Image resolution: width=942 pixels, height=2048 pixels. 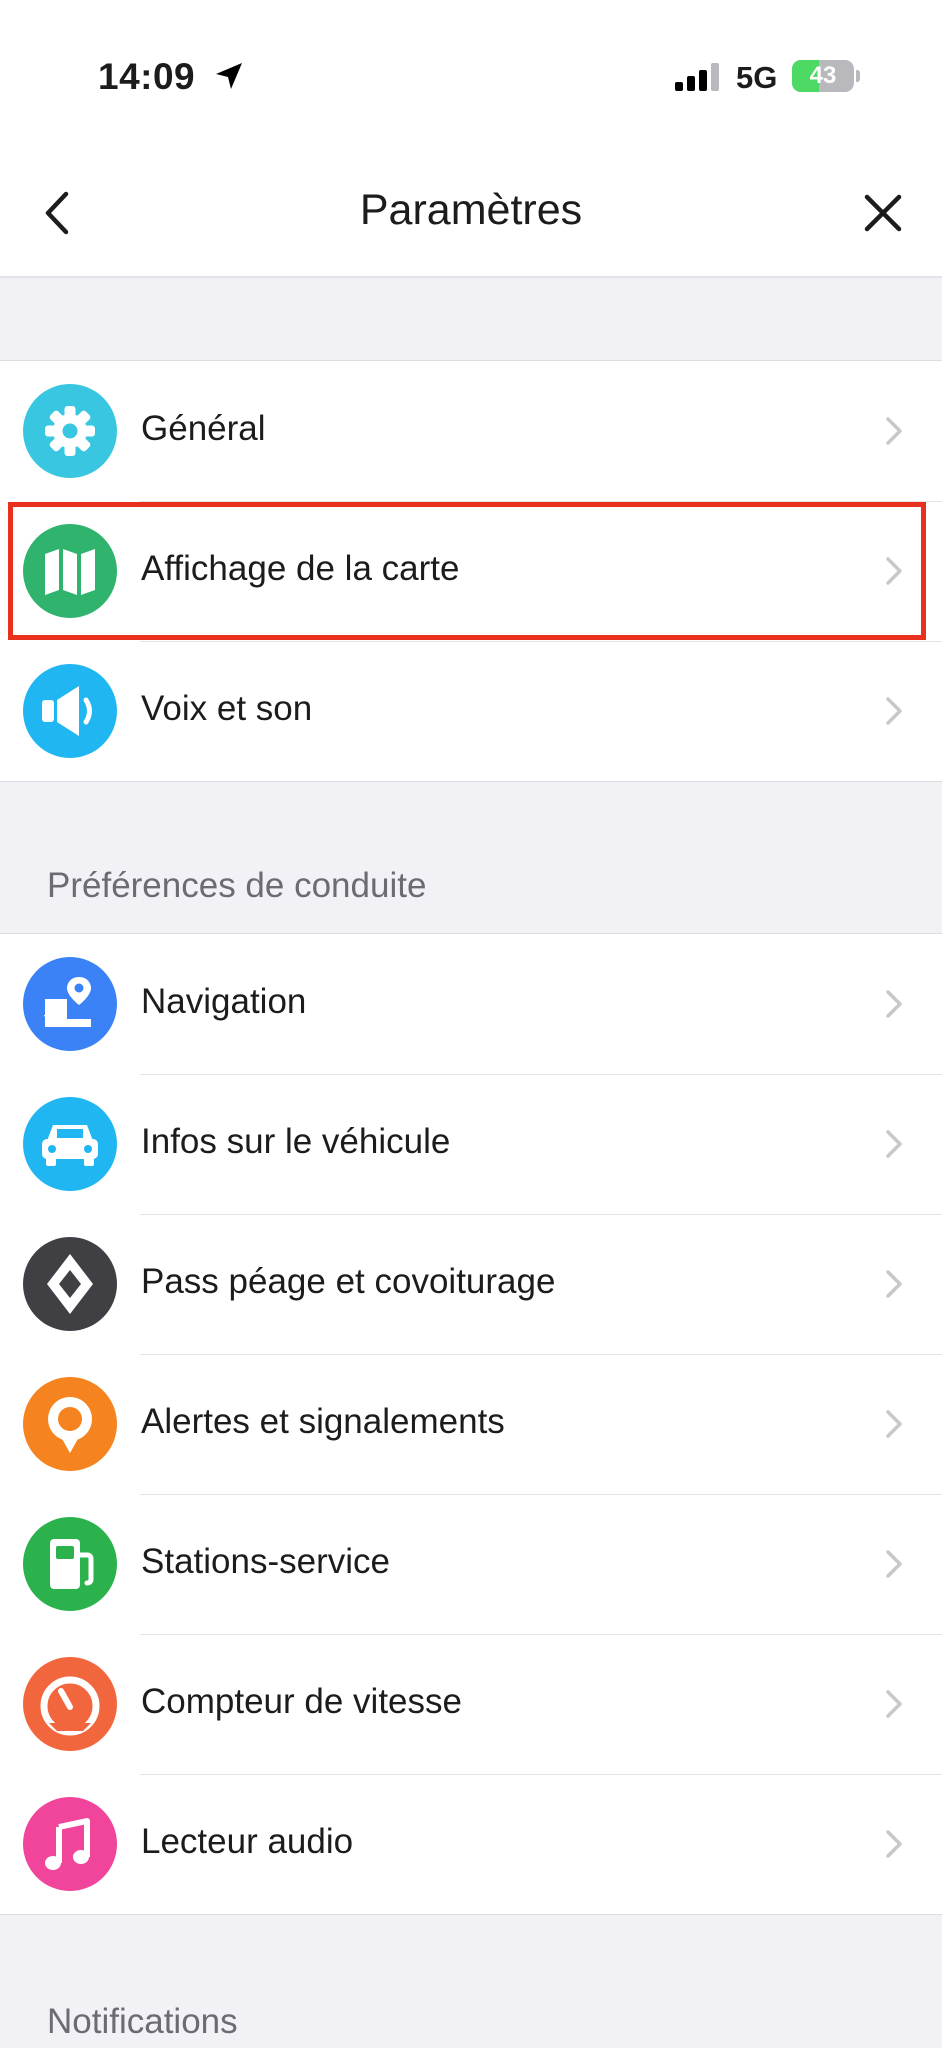 I want to click on settings-item-label: Général, so click(x=203, y=428).